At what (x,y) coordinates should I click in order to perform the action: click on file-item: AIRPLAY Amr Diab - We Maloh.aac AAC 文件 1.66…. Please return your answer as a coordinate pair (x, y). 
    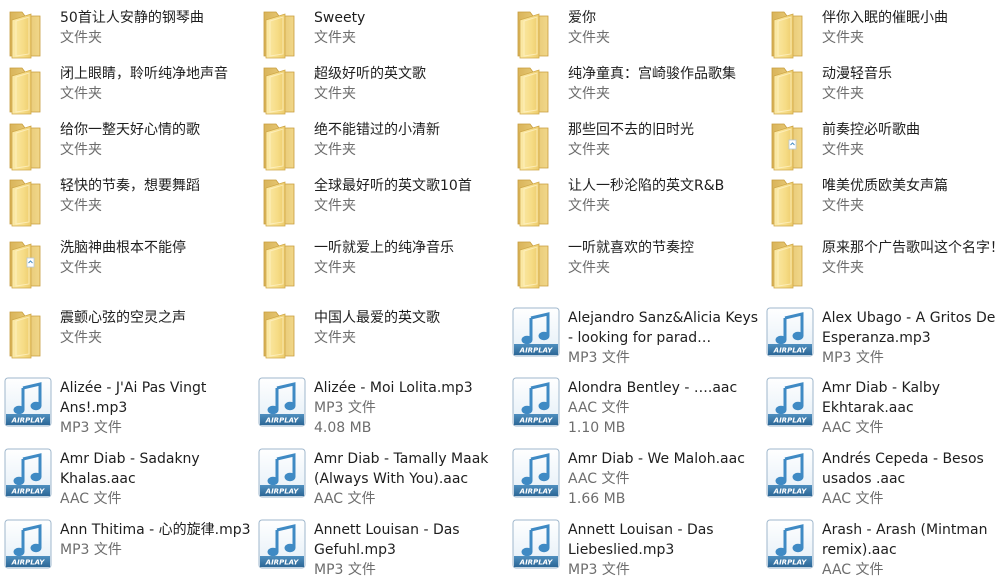
    Looking at the image, I should click on (639, 479).